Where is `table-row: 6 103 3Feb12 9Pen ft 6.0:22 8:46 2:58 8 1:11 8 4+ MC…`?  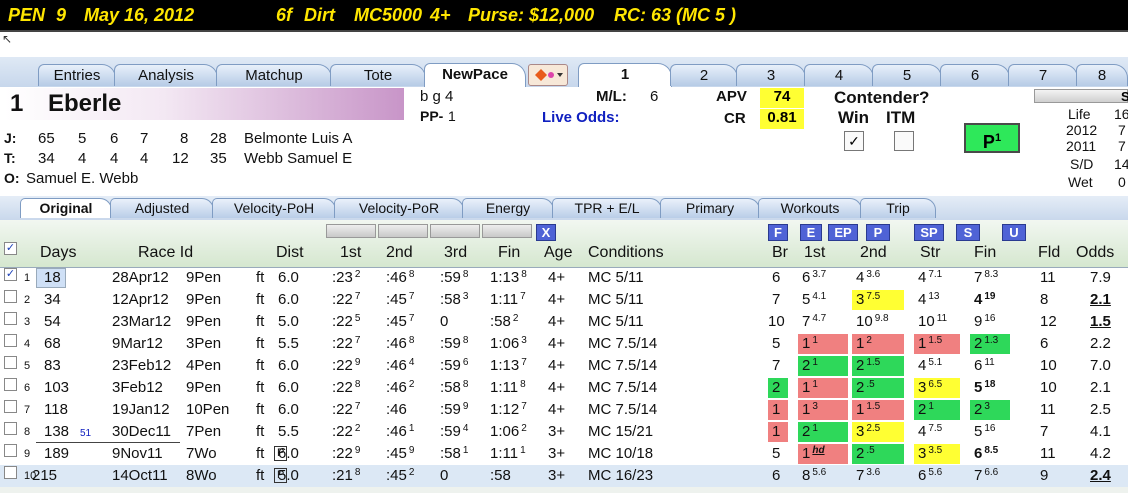
table-row: 6 103 3Feb12 9Pen ft 6.0:22 8:46 2:58 8 1:11 8 4+ MC… is located at coordinates (564, 388).